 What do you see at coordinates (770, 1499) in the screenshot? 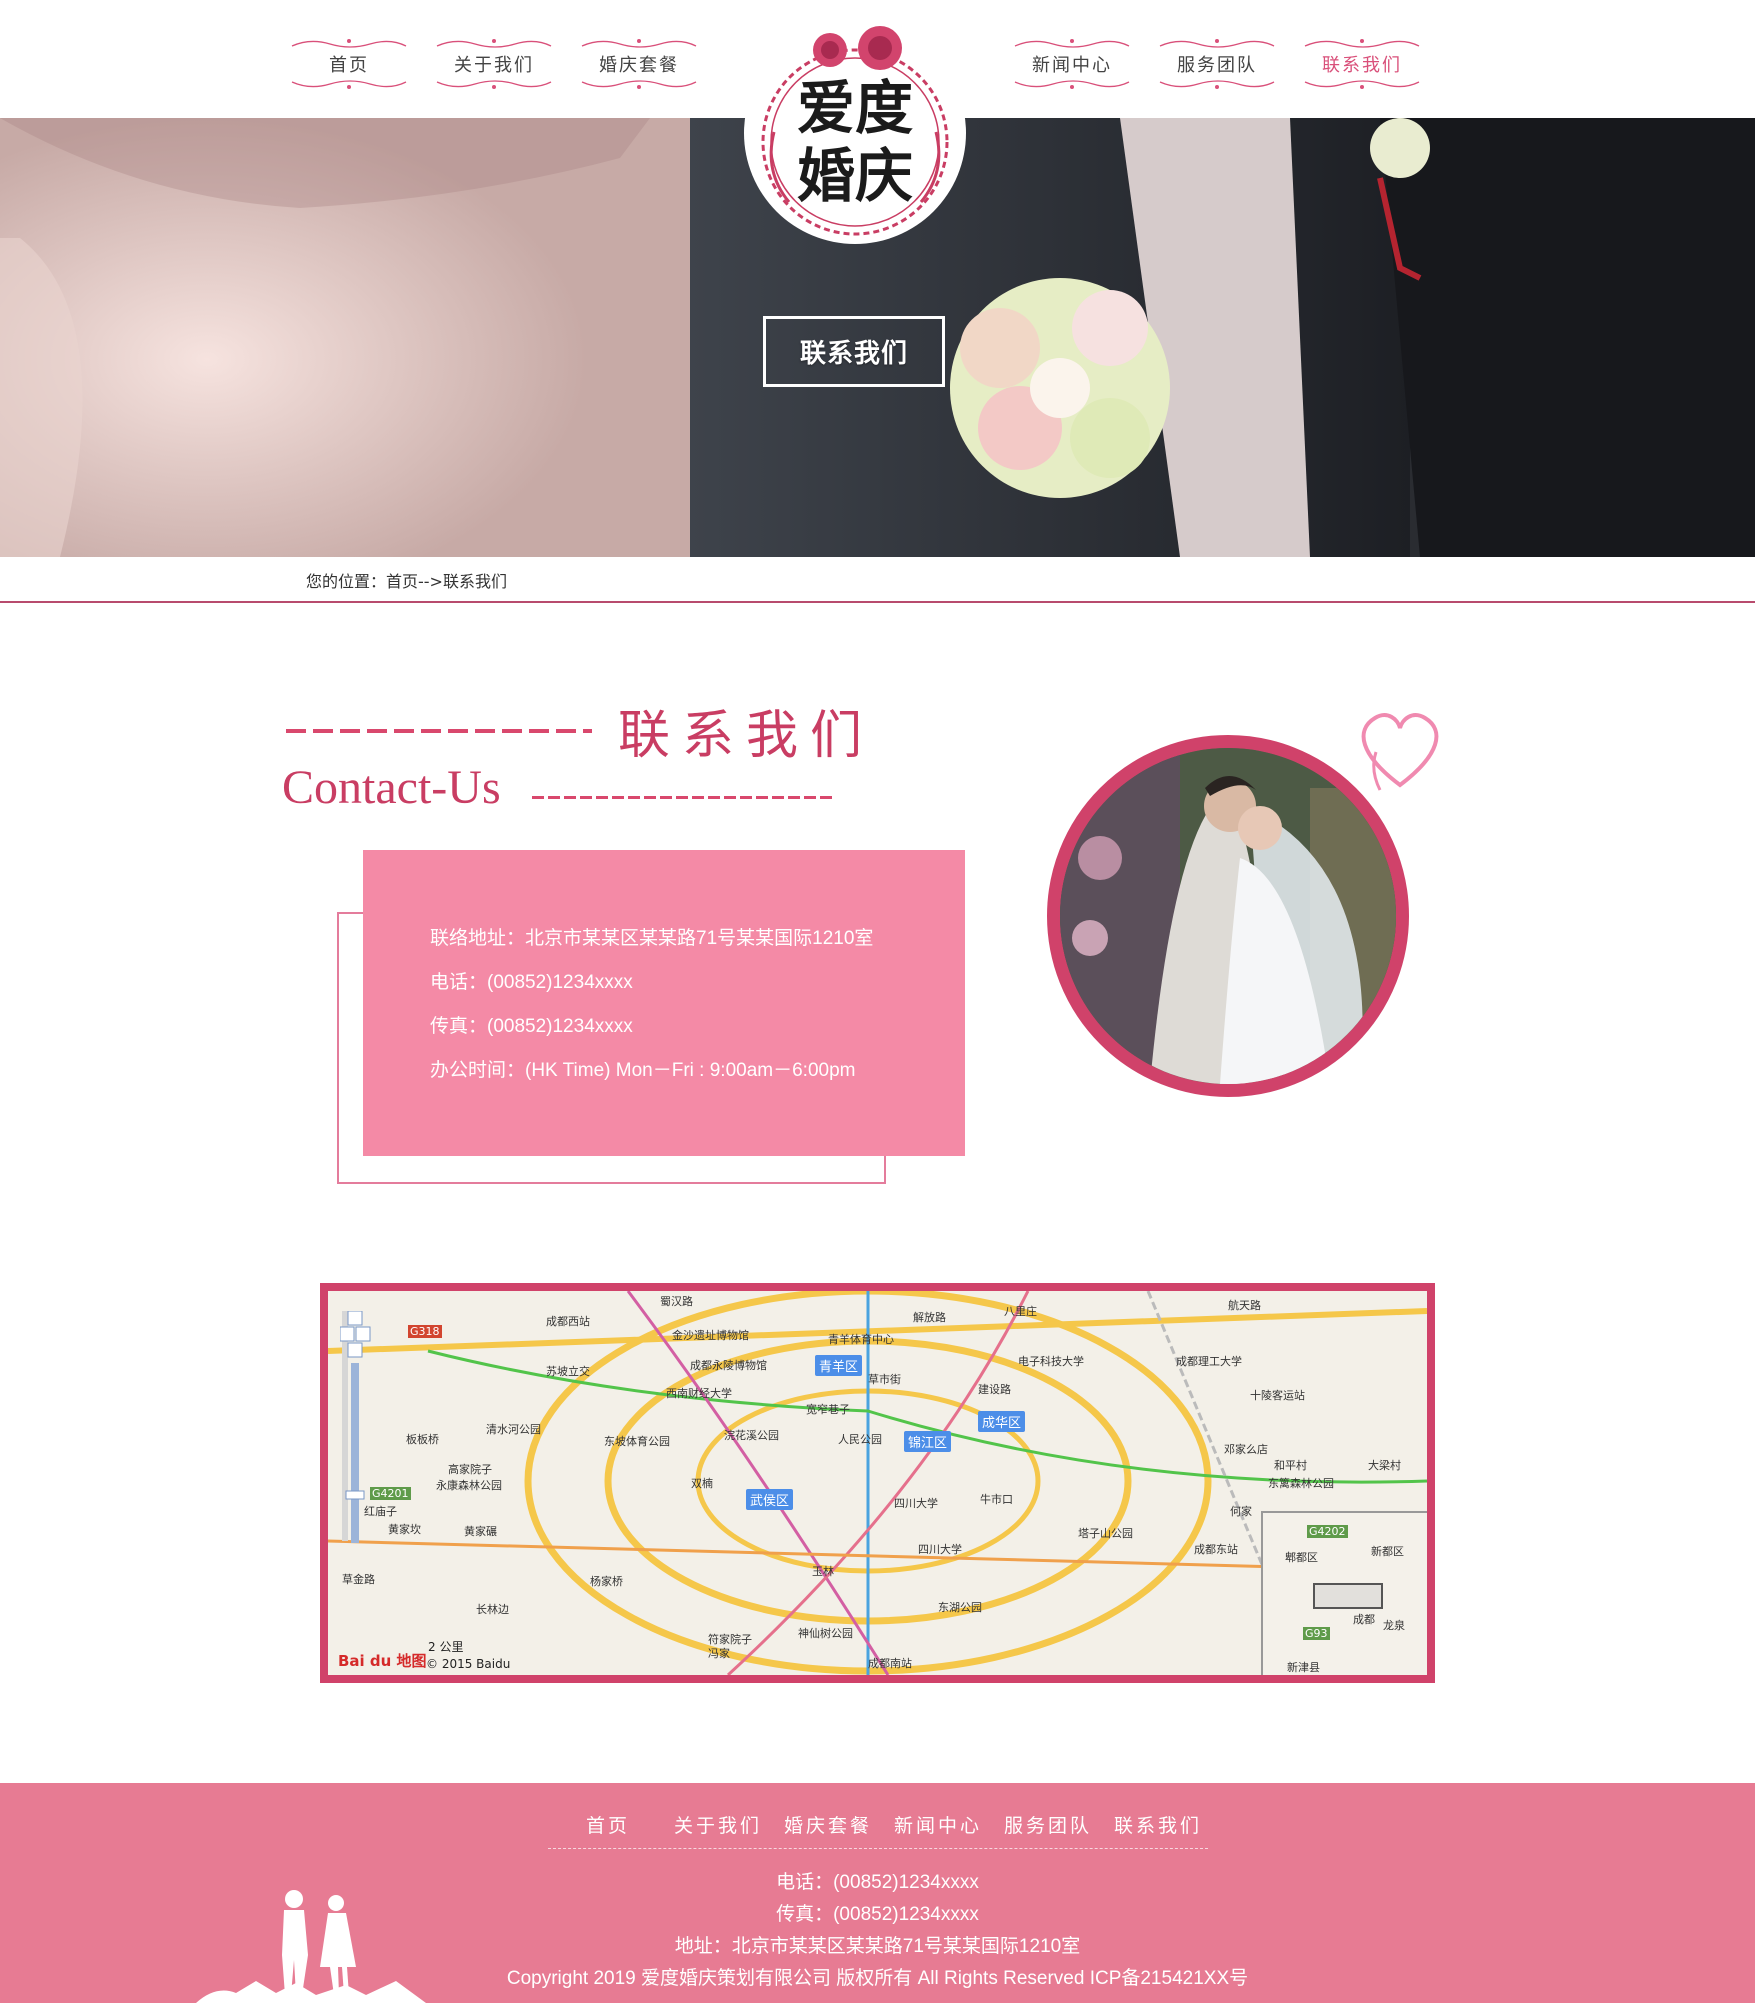
I see `map-district-badge: 武侯区` at bounding box center [770, 1499].